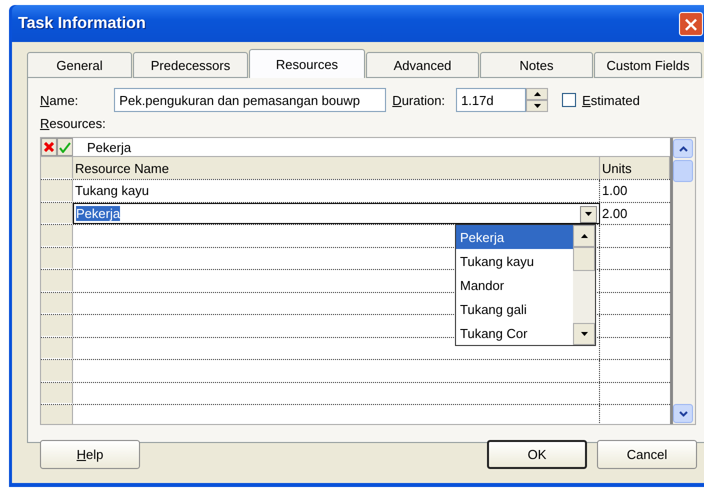 Image resolution: width=704 pixels, height=493 pixels. What do you see at coordinates (307, 63) in the screenshot?
I see `tab: Resources` at bounding box center [307, 63].